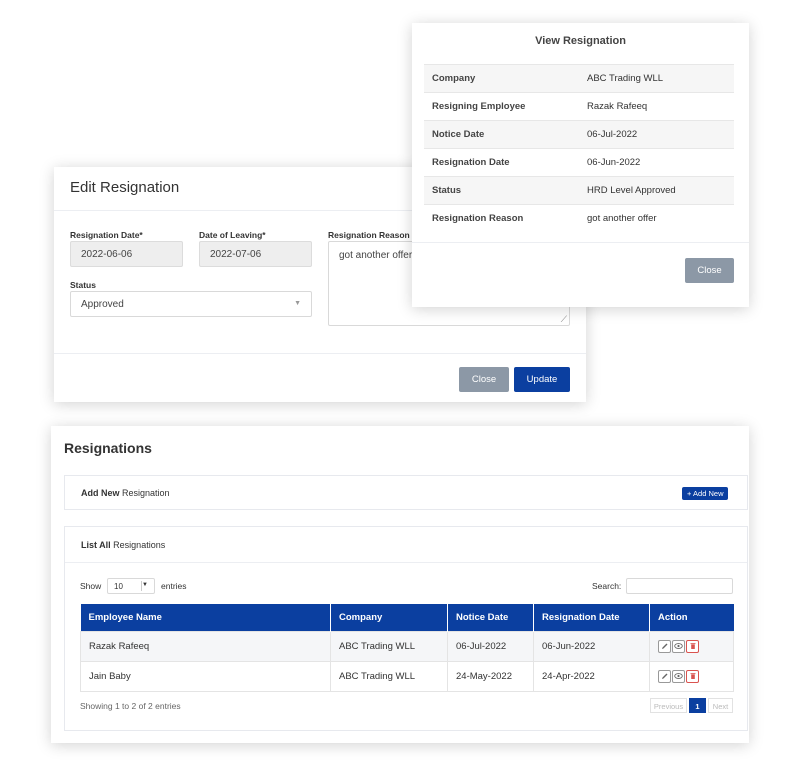 The image size is (800, 769). Describe the element at coordinates (126, 254) in the screenshot. I see `resignation-date-field: 2022-06-06` at that location.